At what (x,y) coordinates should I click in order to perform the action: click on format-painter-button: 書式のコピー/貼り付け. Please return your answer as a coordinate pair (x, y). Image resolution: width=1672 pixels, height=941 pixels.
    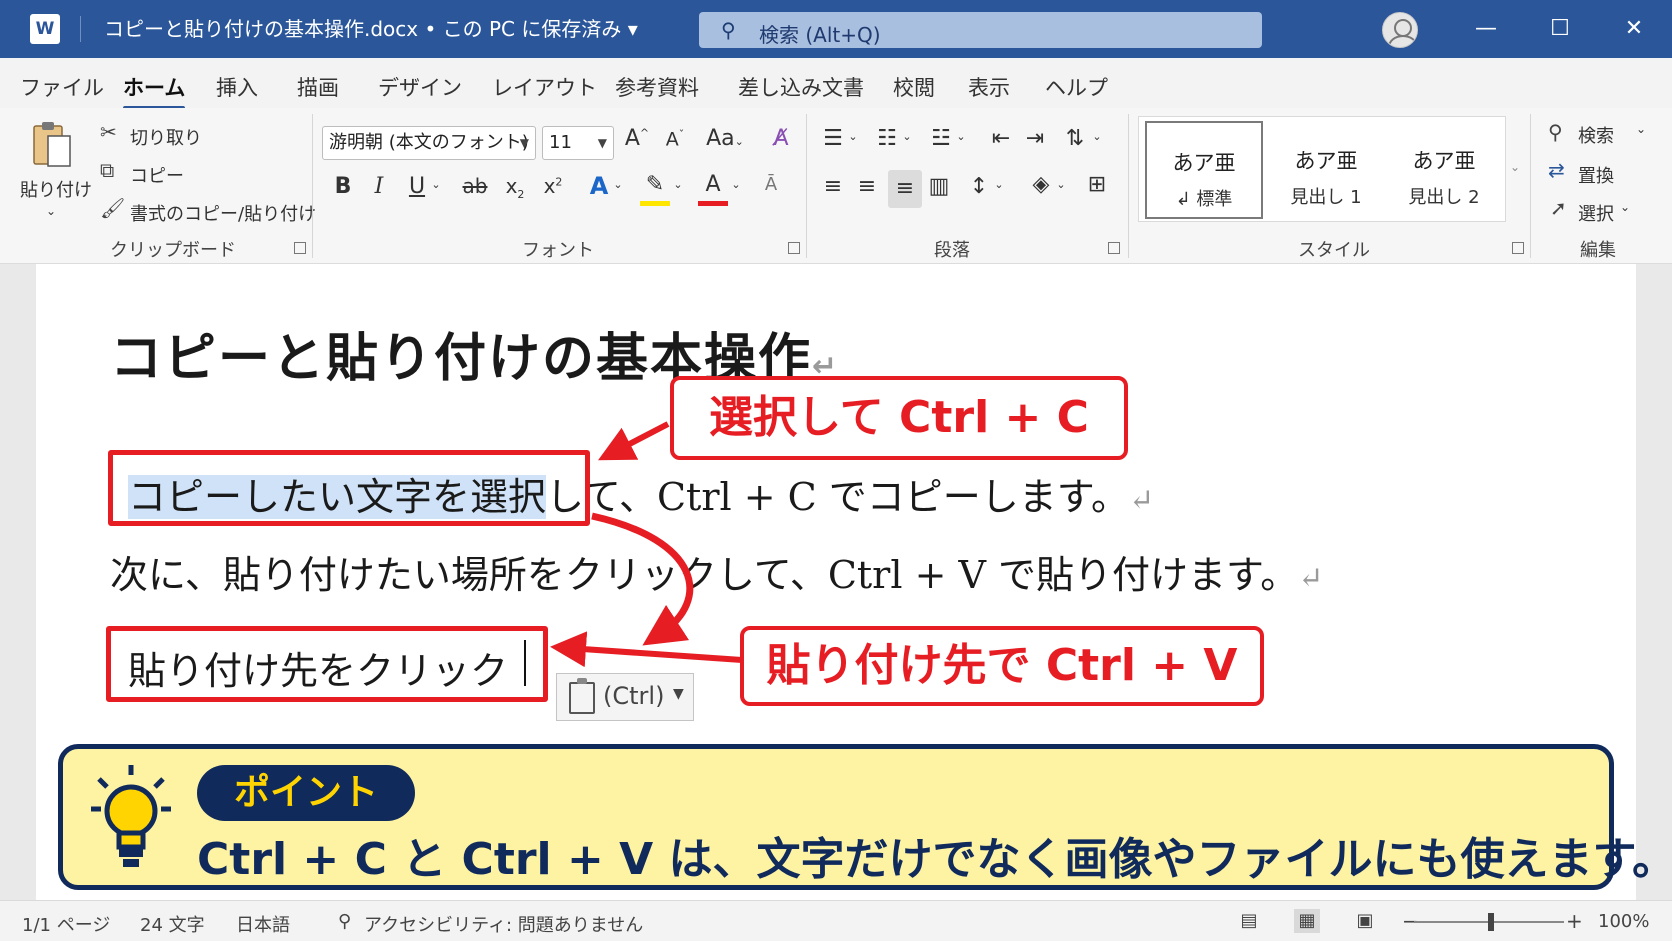
    Looking at the image, I should click on (223, 213).